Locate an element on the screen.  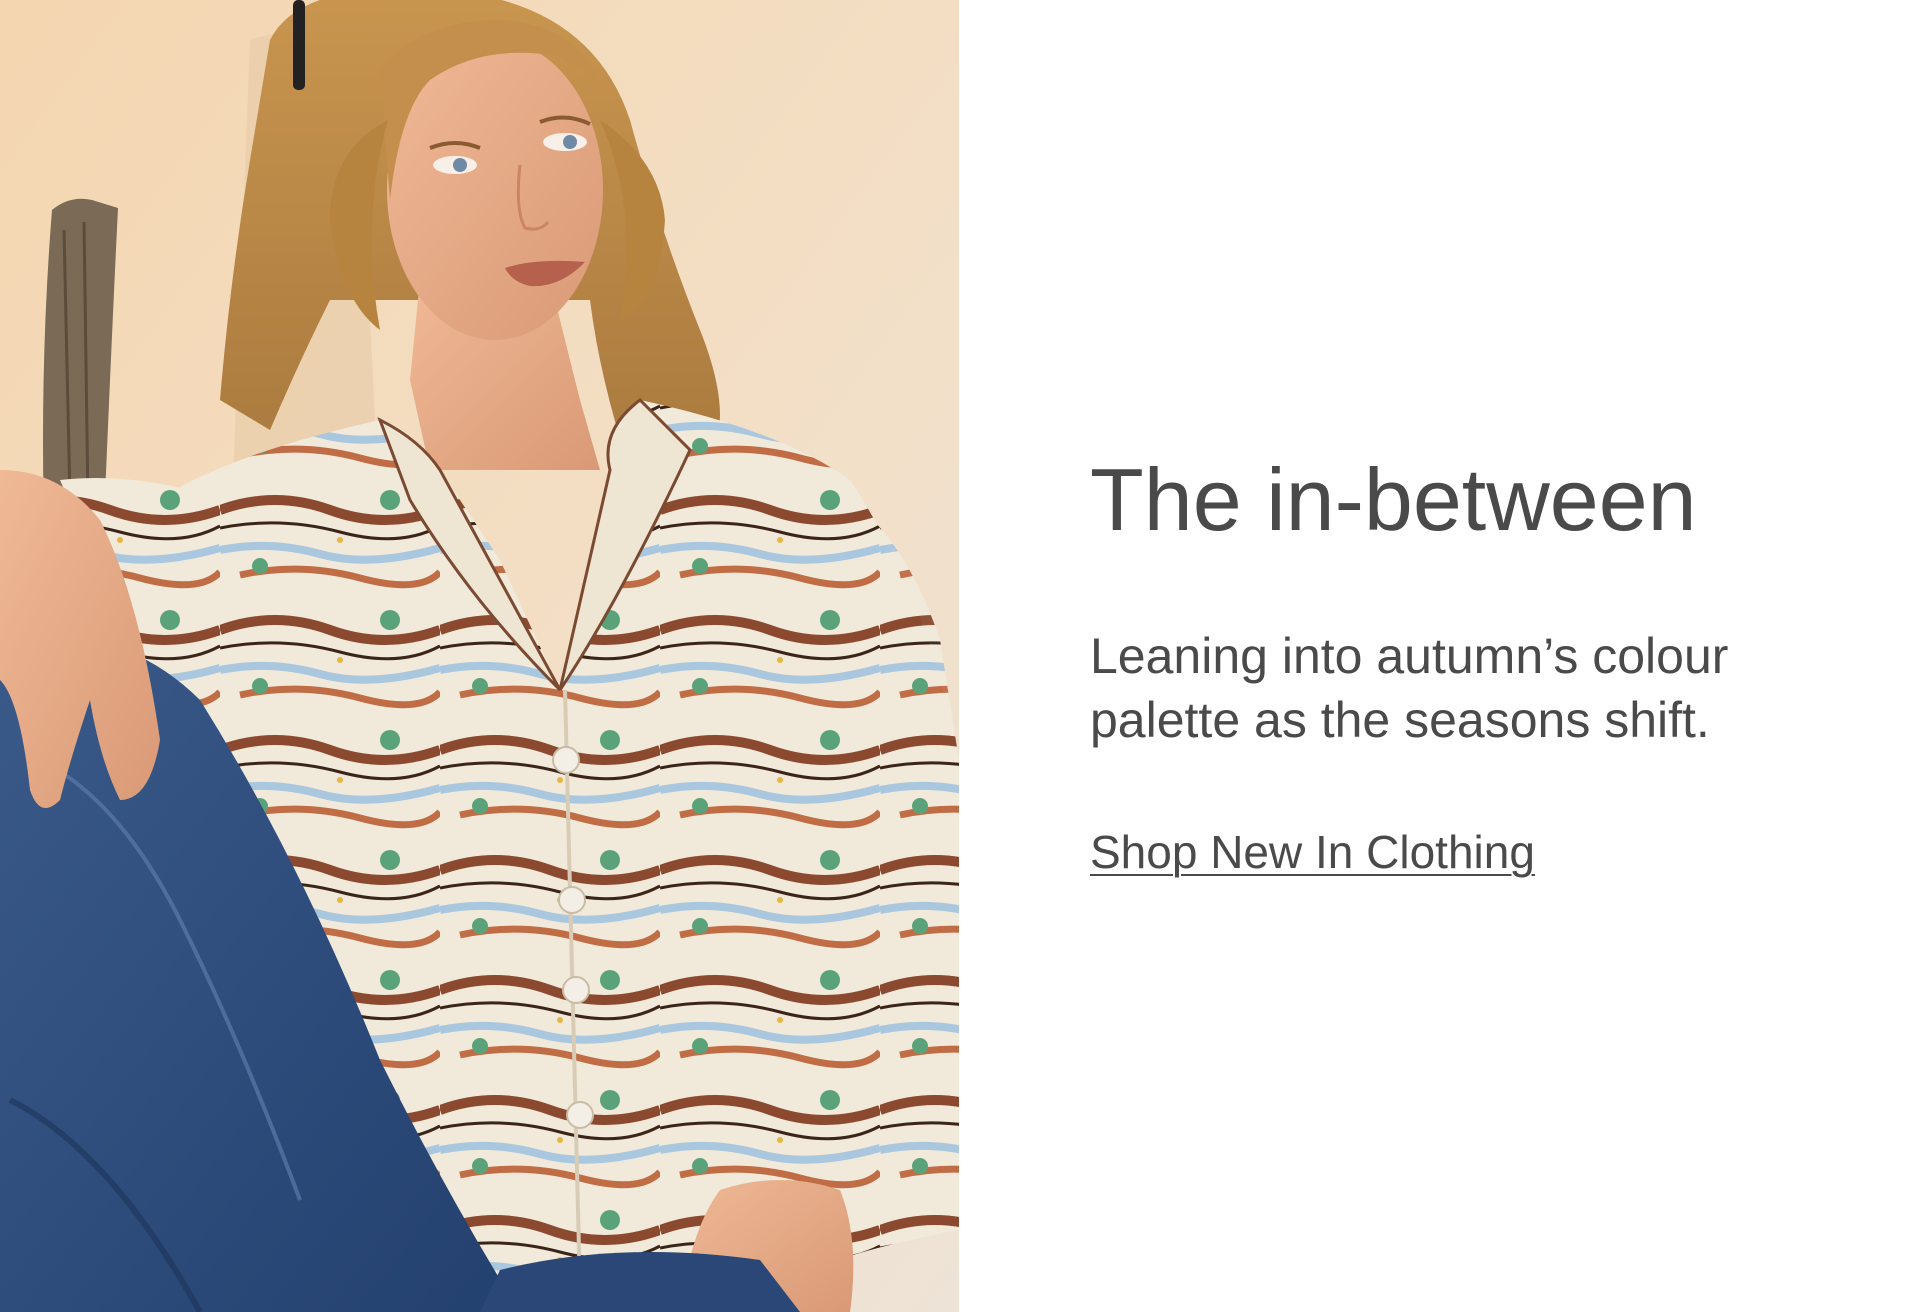
shop-new-in-clothing-link: Shop New In Clothing is located at coordinates (1312, 852).